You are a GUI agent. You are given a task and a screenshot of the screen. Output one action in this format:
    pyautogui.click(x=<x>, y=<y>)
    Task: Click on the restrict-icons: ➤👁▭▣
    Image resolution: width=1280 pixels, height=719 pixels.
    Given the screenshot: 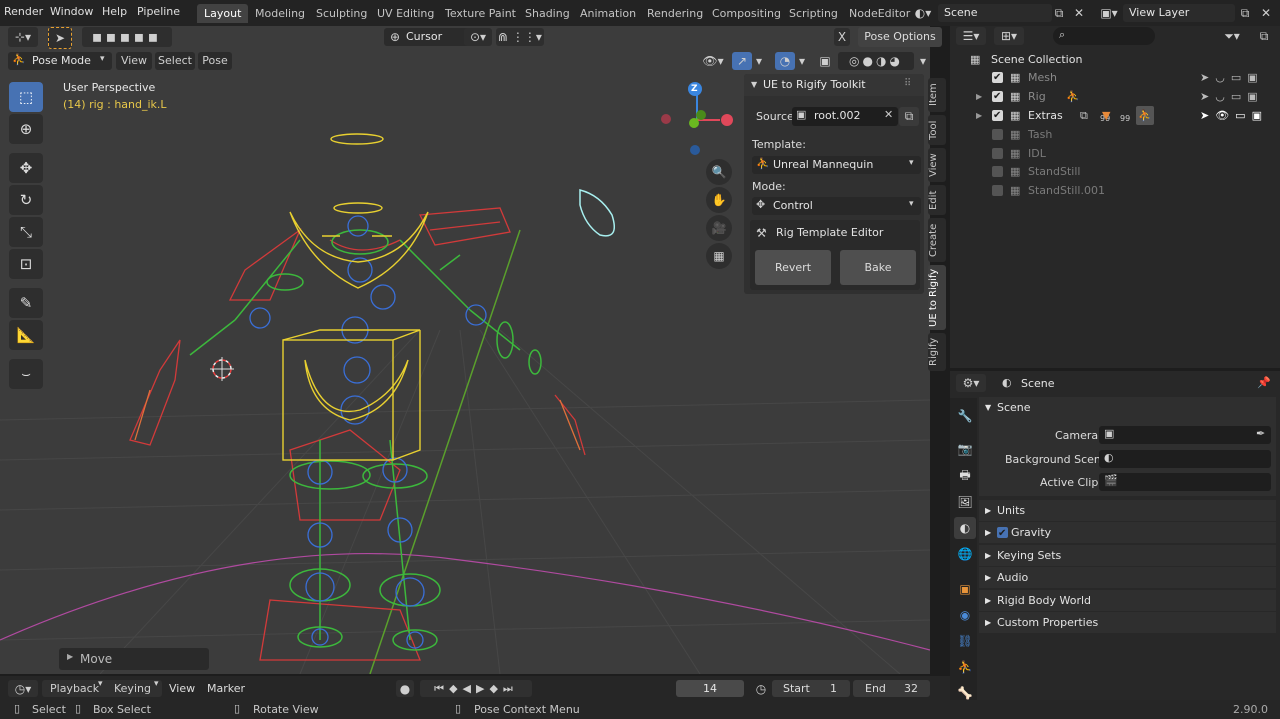 What is the action you would take?
    pyautogui.click(x=1234, y=115)
    